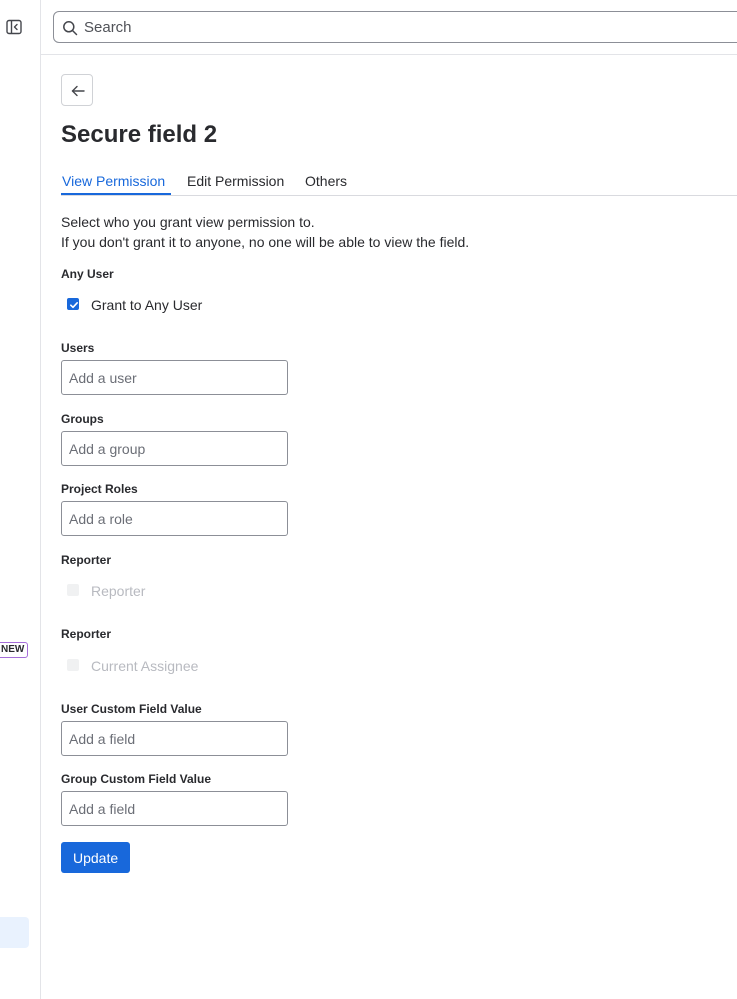  Describe the element at coordinates (14, 650) in the screenshot. I see `new-badge: NEW` at that location.